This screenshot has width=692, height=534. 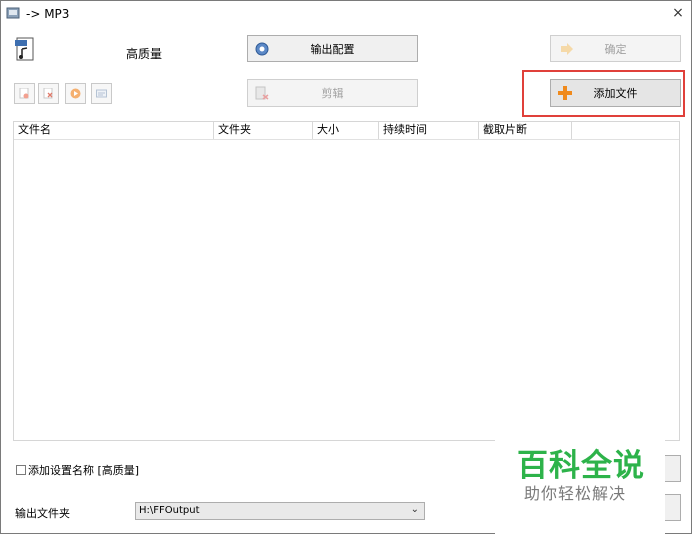 I want to click on output-config-label: 输出配置, so click(x=332, y=49).